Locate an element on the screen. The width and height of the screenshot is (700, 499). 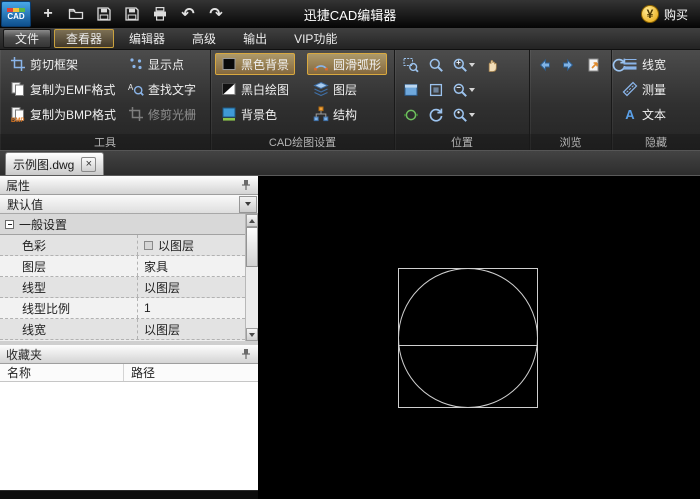
scroll-up-button is located at coordinates (252, 220).